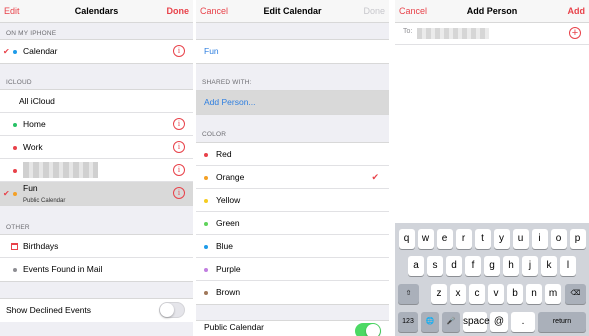 The image size is (589, 336). I want to click on add-button: Add, so click(577, 11).